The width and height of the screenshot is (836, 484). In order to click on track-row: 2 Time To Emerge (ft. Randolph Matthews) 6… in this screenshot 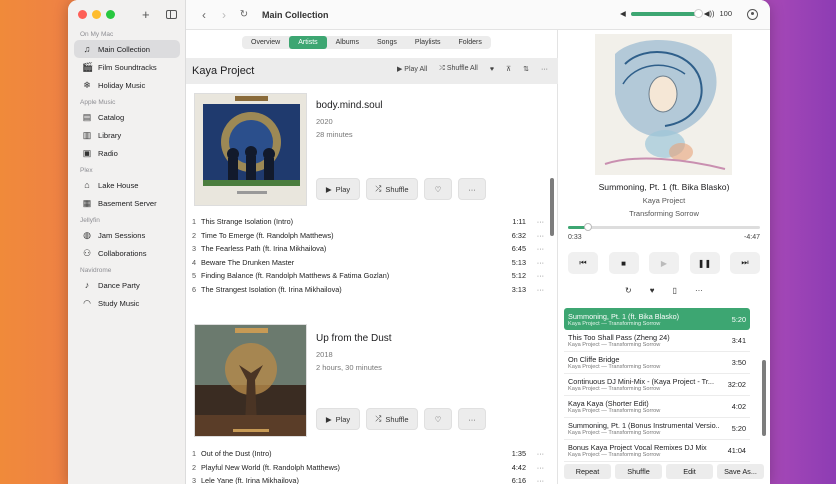, I will do `click(368, 236)`.